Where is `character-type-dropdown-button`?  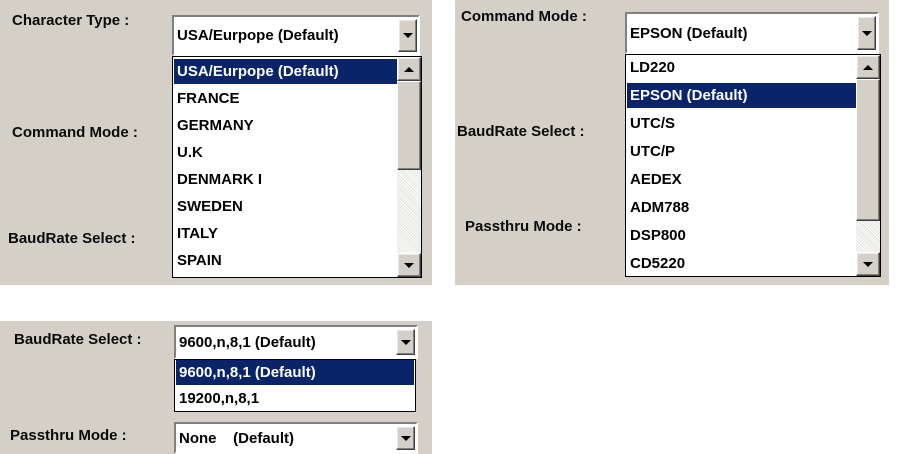
character-type-dropdown-button is located at coordinates (407, 35).